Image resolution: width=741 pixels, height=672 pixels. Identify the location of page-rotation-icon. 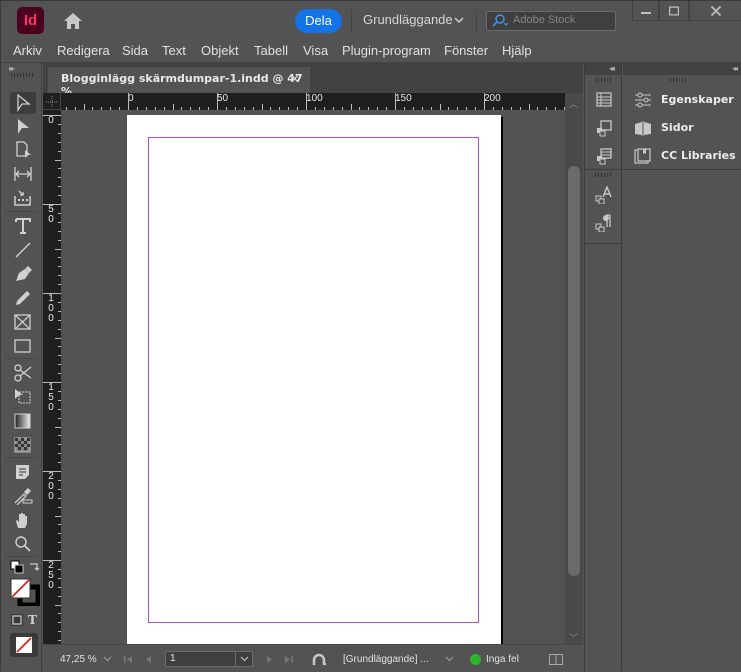
(319, 659).